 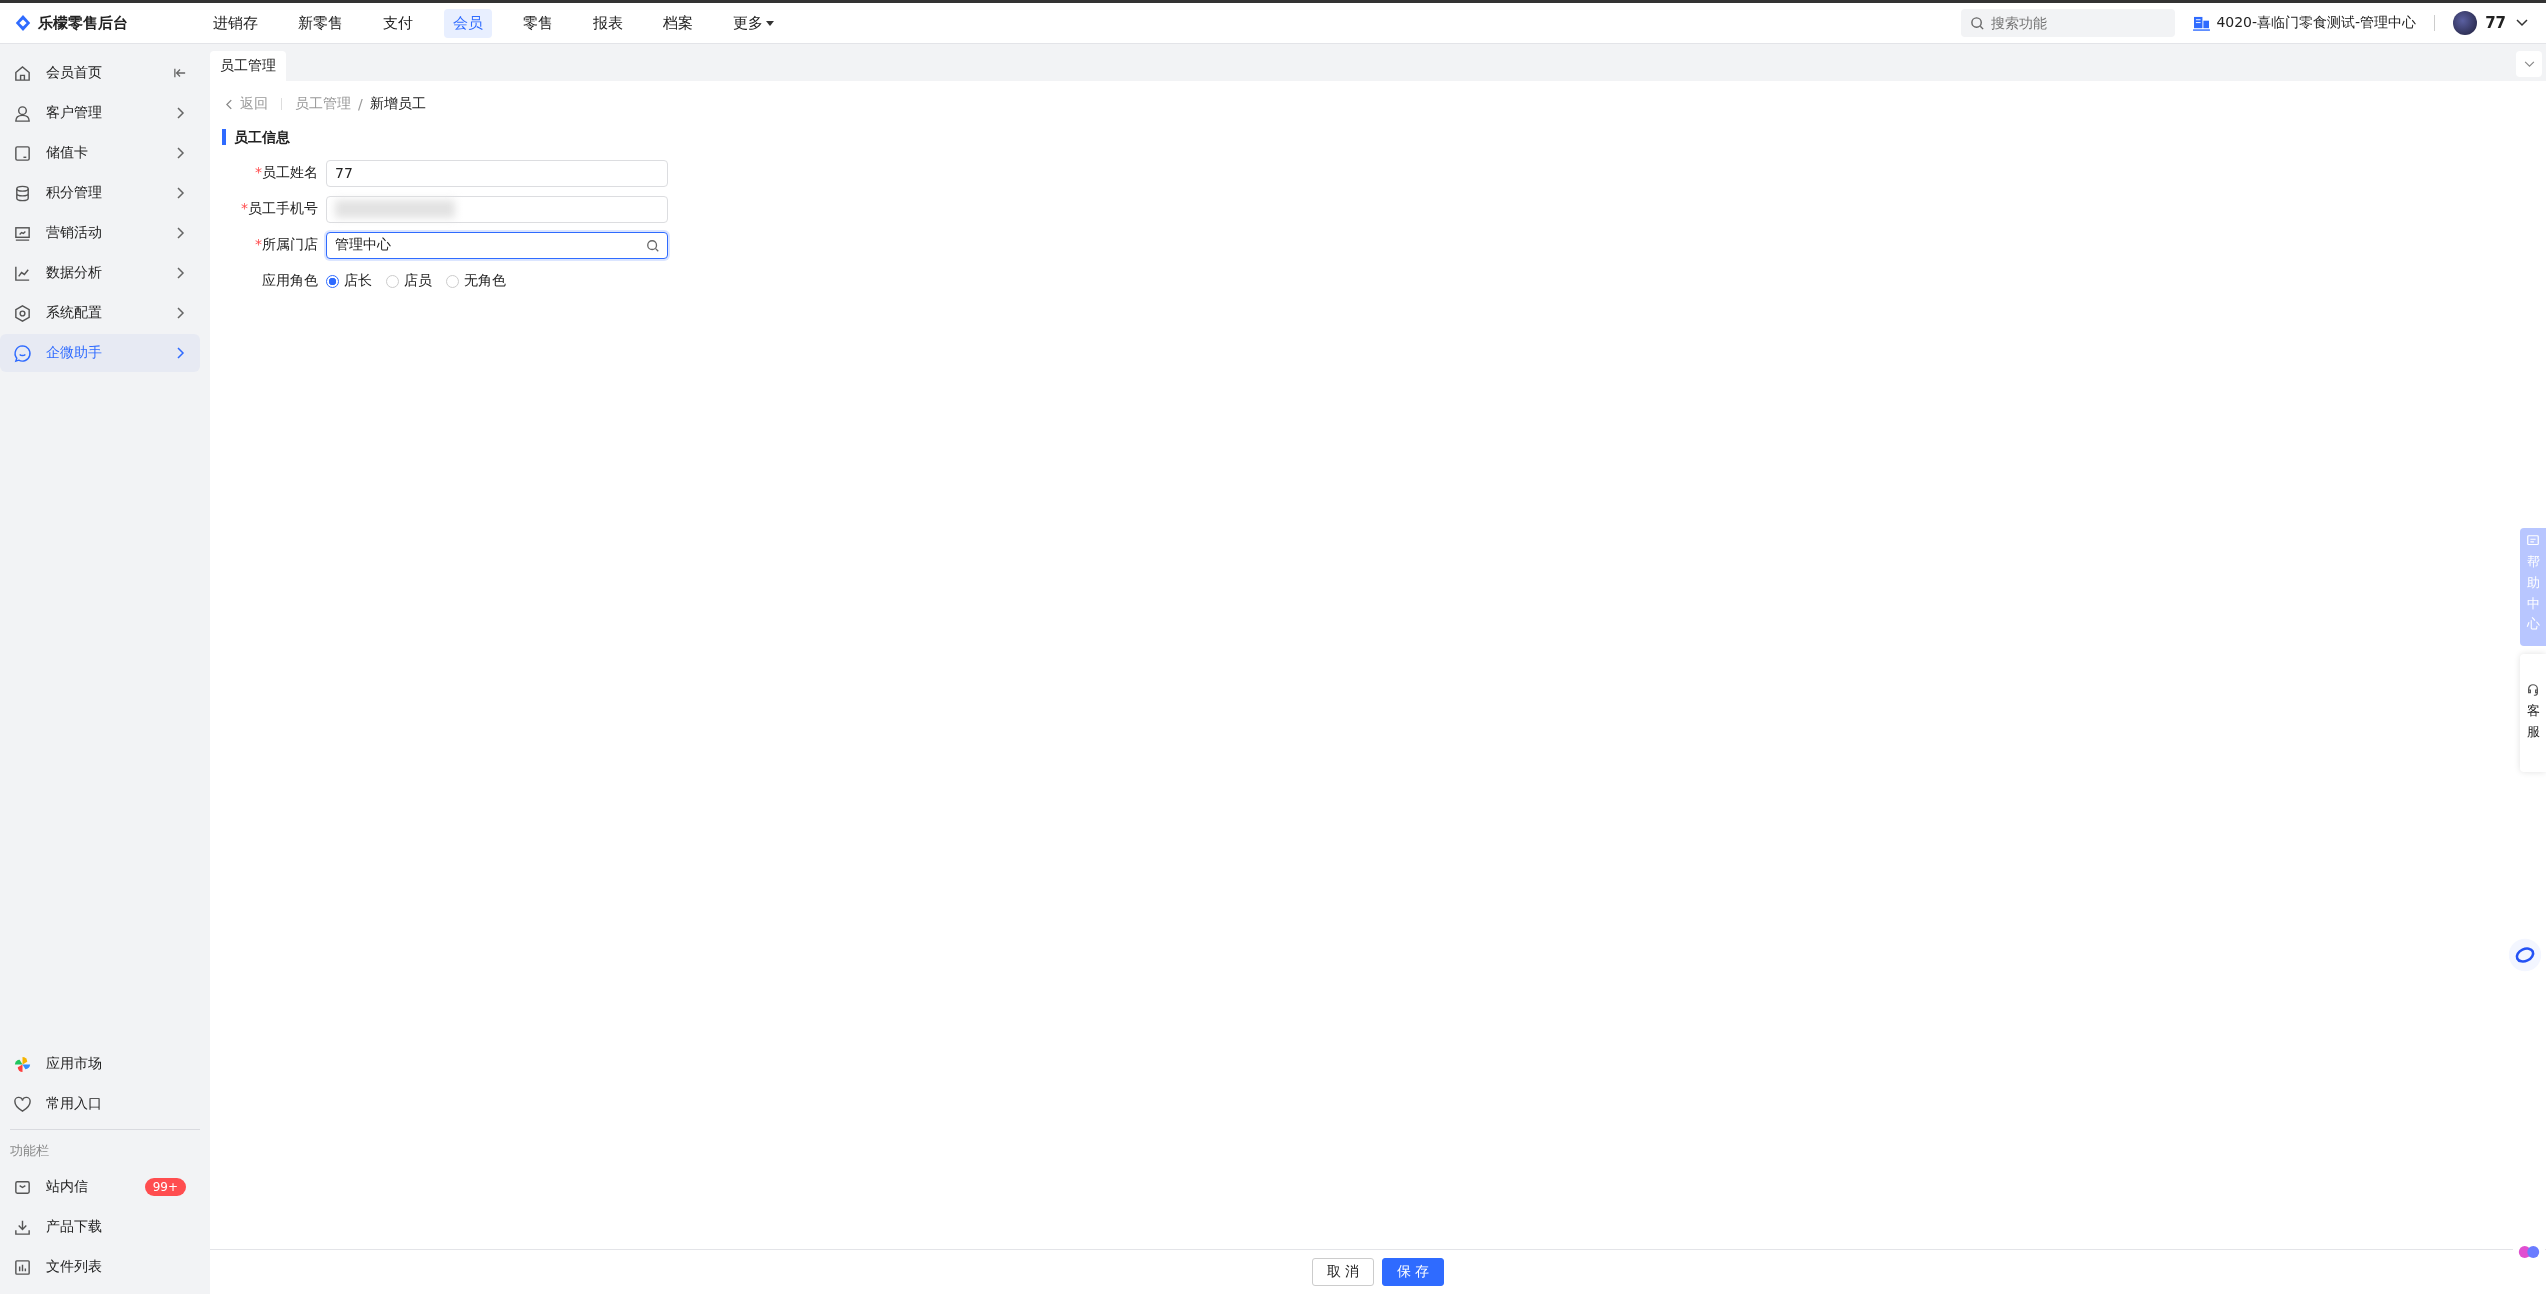 I want to click on nav-tab: 报表, so click(x=608, y=23).